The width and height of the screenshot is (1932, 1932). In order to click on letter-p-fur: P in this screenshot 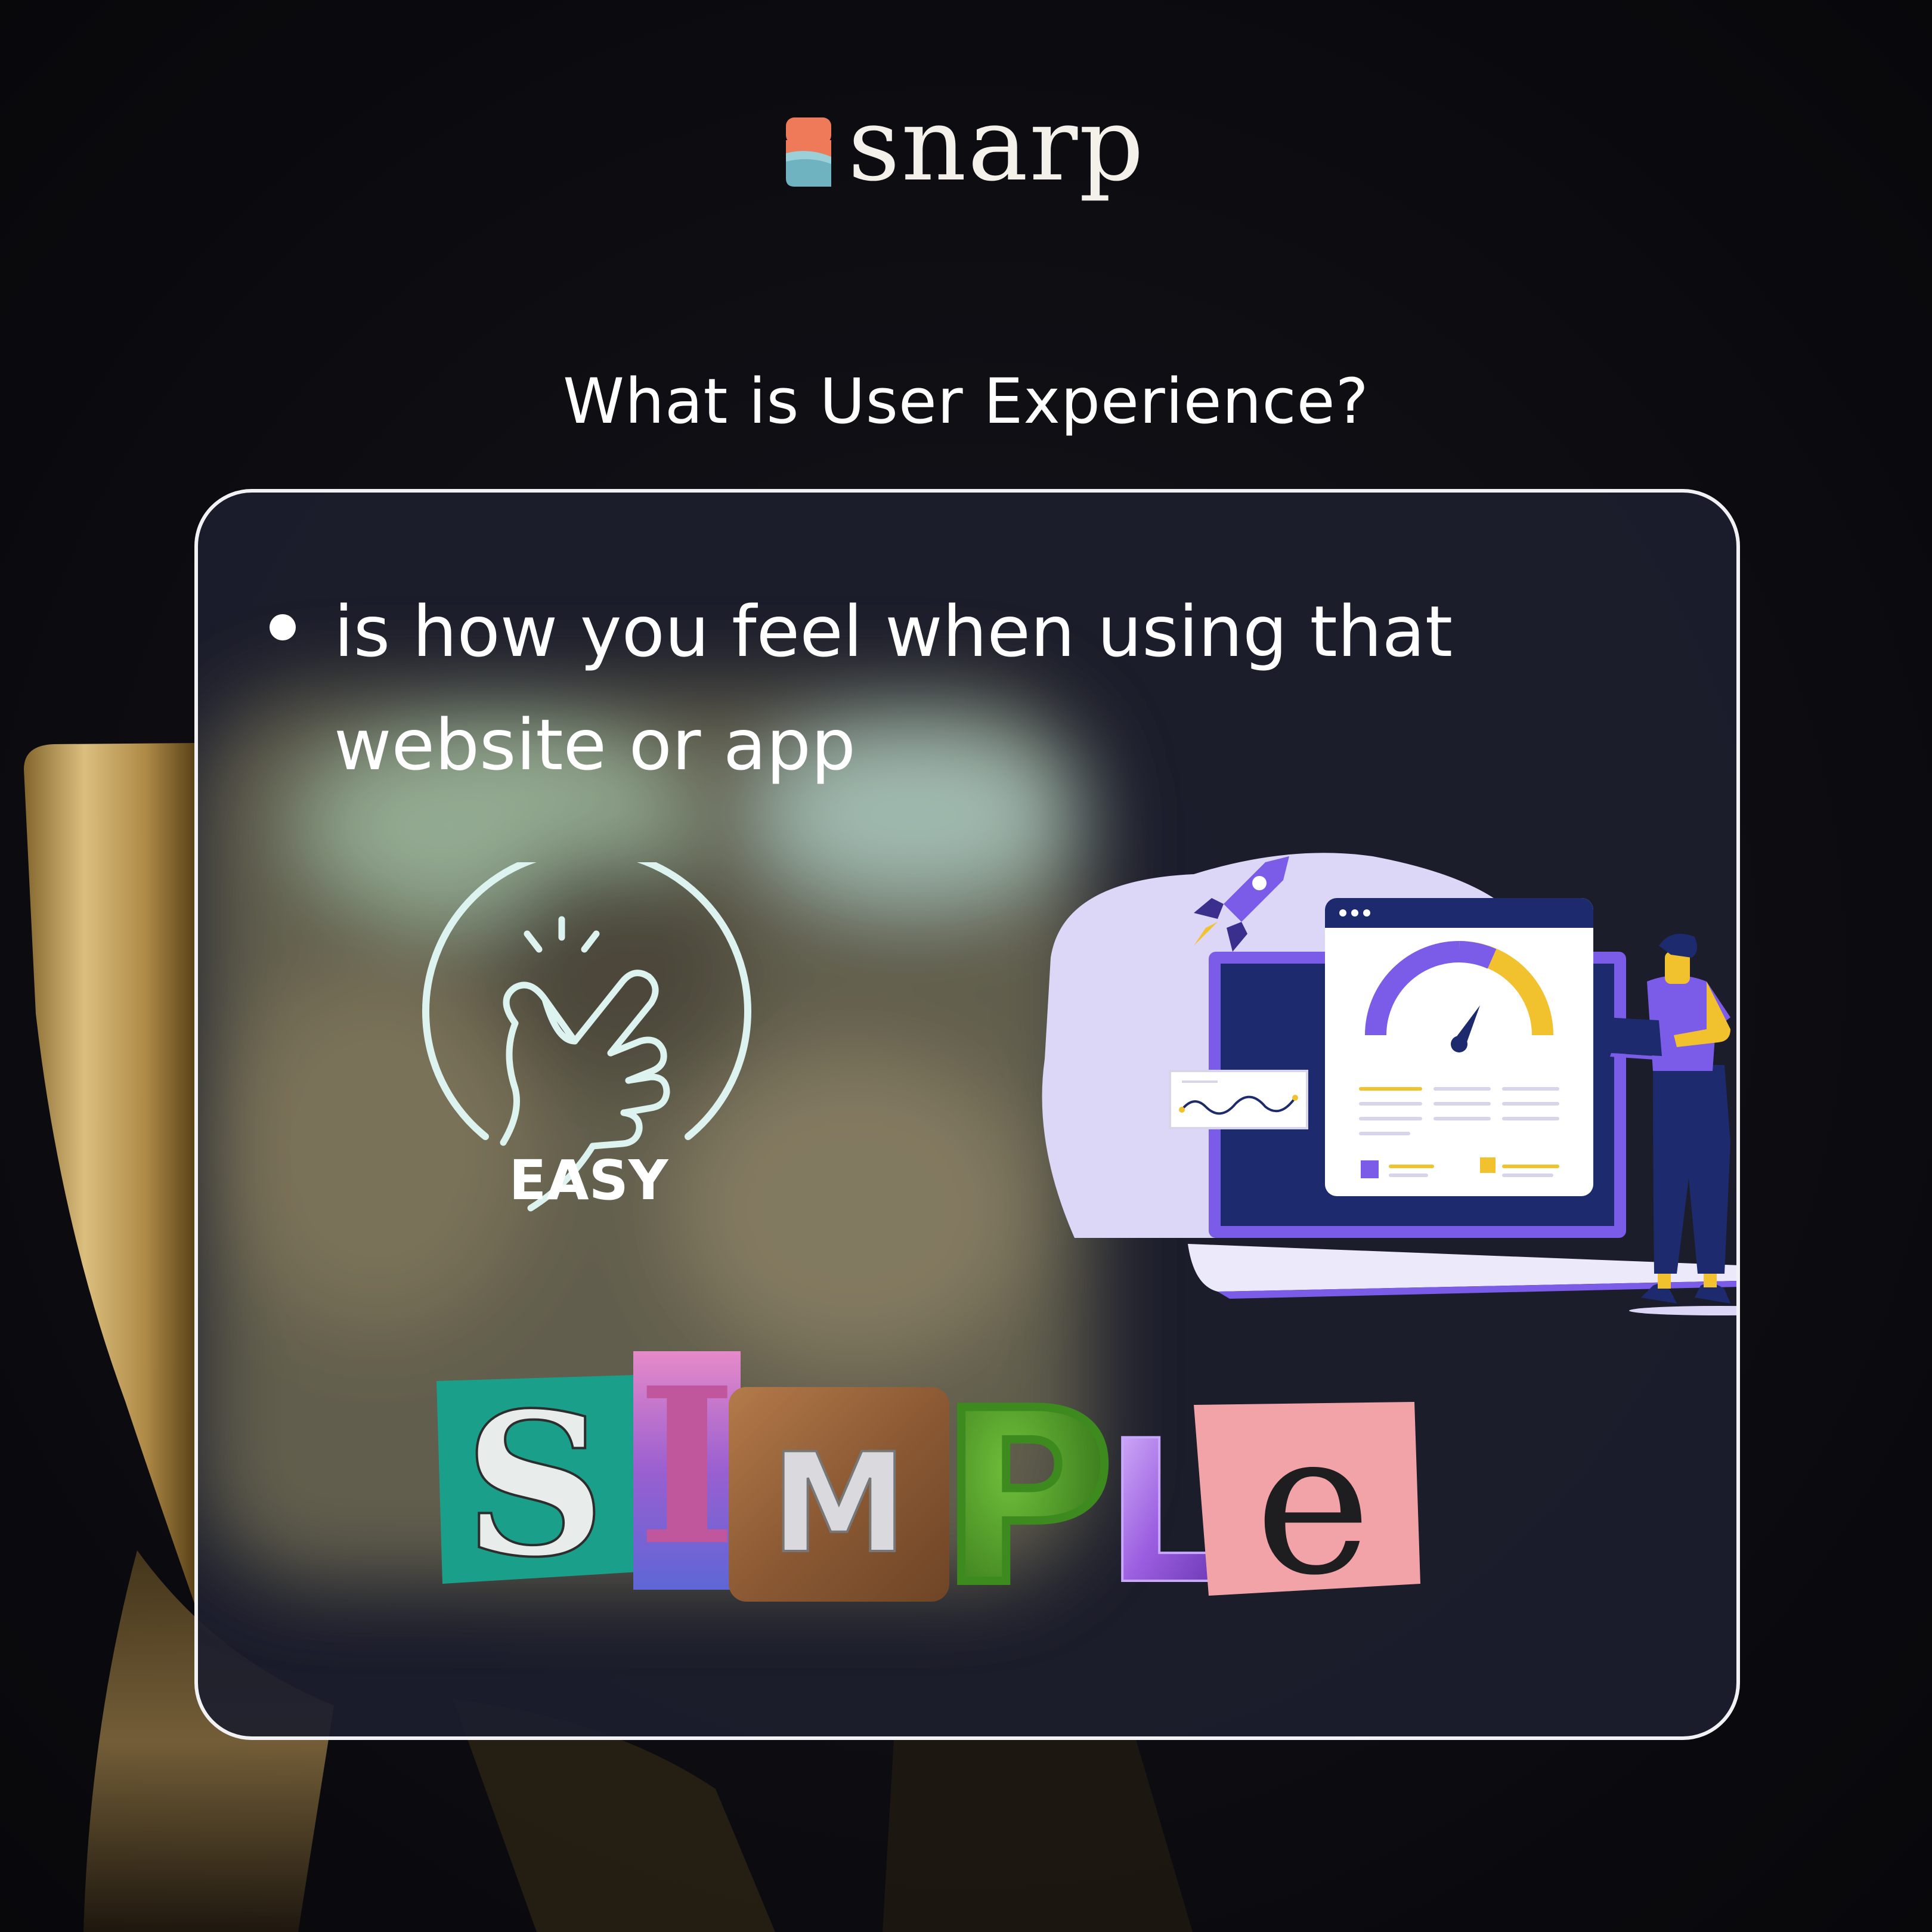, I will do `click(1027, 1482)`.